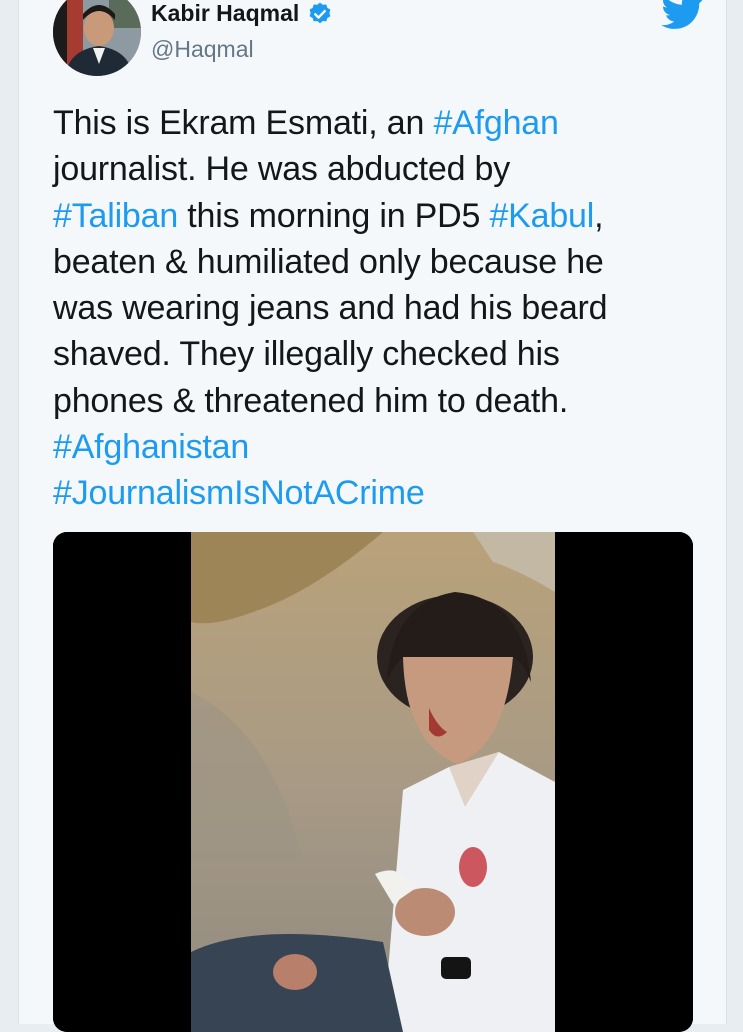  I want to click on tweet-text-segment: this morning in PD5, so click(334, 215).